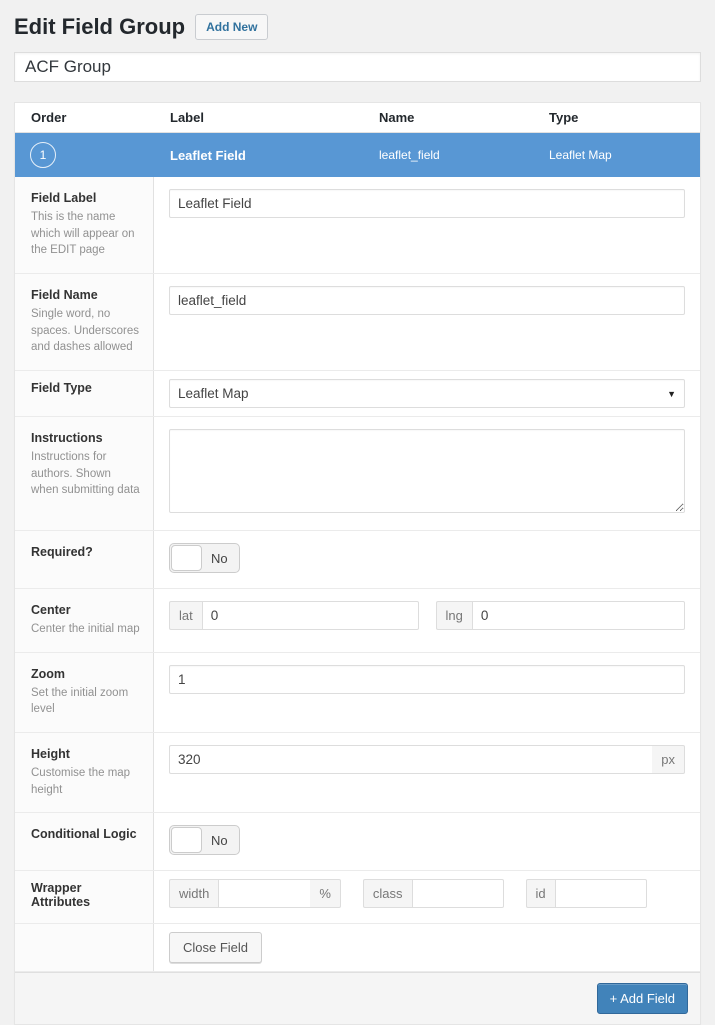 Image resolution: width=715 pixels, height=1025 pixels. I want to click on required-toggle-value: No, so click(219, 558).